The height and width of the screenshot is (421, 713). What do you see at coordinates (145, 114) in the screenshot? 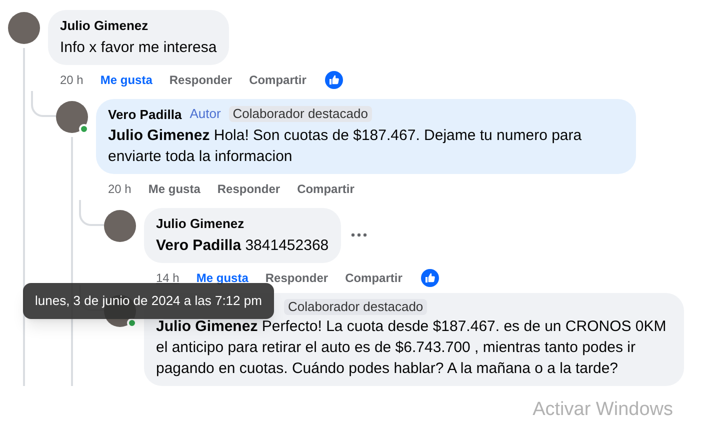
I see `author-name: Vero Padilla` at bounding box center [145, 114].